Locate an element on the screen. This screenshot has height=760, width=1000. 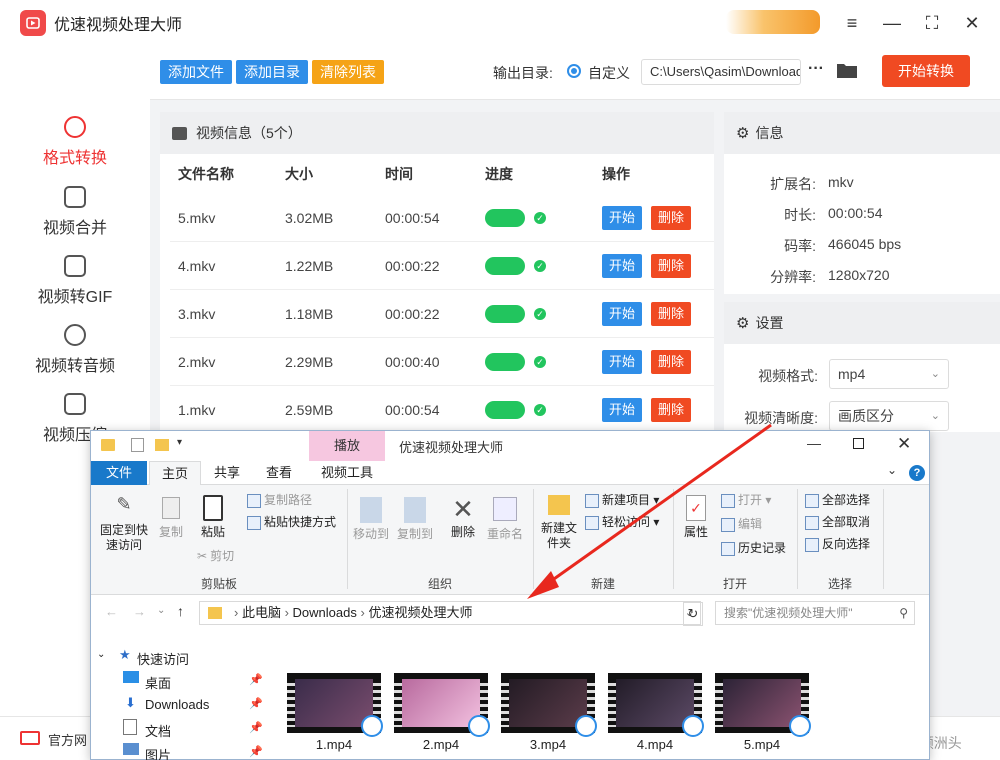
navigation-tree: ⌄ ★ 快速访问 桌面 ⬇ Downloads 文档 图片 📌 📌 📌 📌 is located at coordinates (181, 700).